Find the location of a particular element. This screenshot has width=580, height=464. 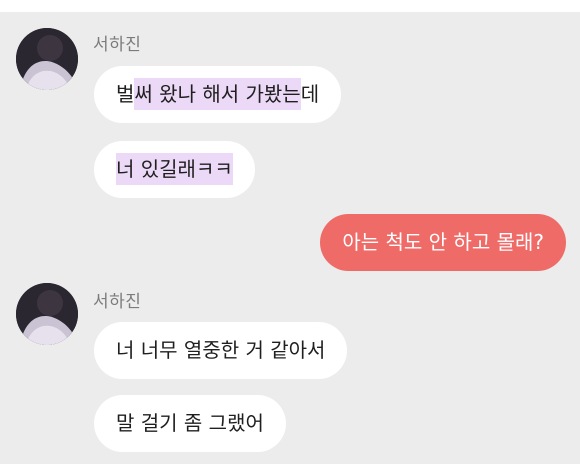

highlighted-text: 써 왔나 해서 가봤는 is located at coordinates (217, 94).